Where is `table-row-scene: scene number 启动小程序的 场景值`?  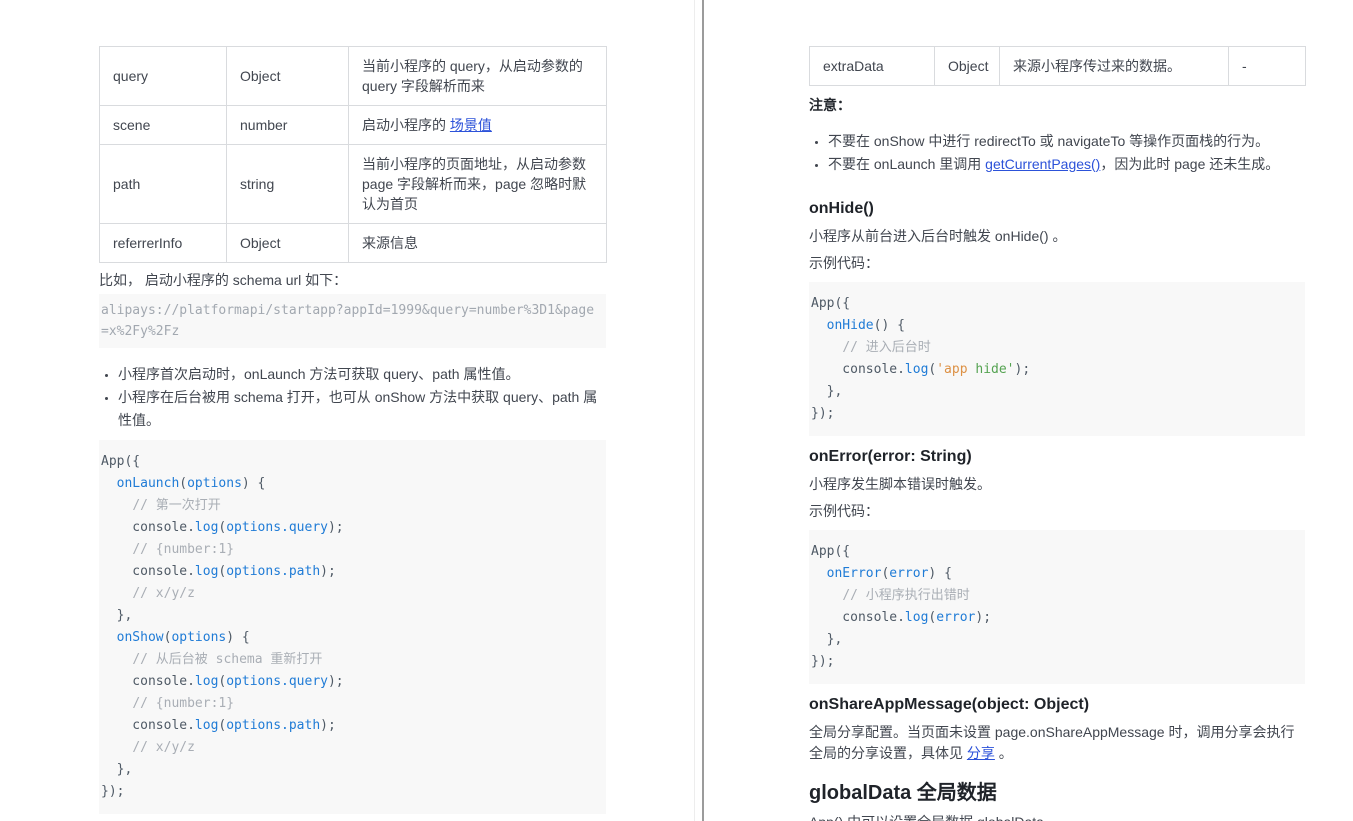 table-row-scene: scene number 启动小程序的 场景值 is located at coordinates (353, 125).